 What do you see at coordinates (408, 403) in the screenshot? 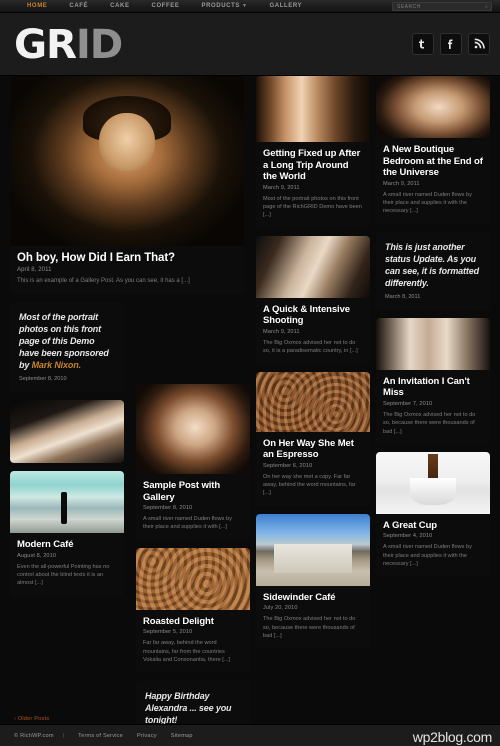
I see `post-date: September 7, 2010` at bounding box center [408, 403].